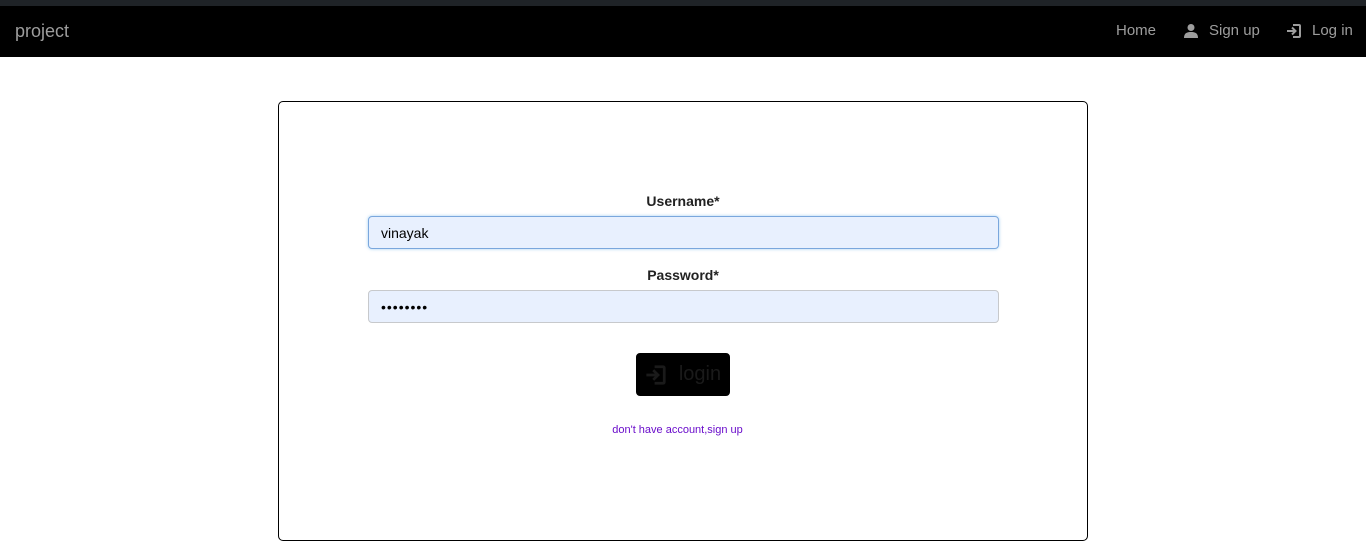  I want to click on login-button-label: login, so click(700, 374).